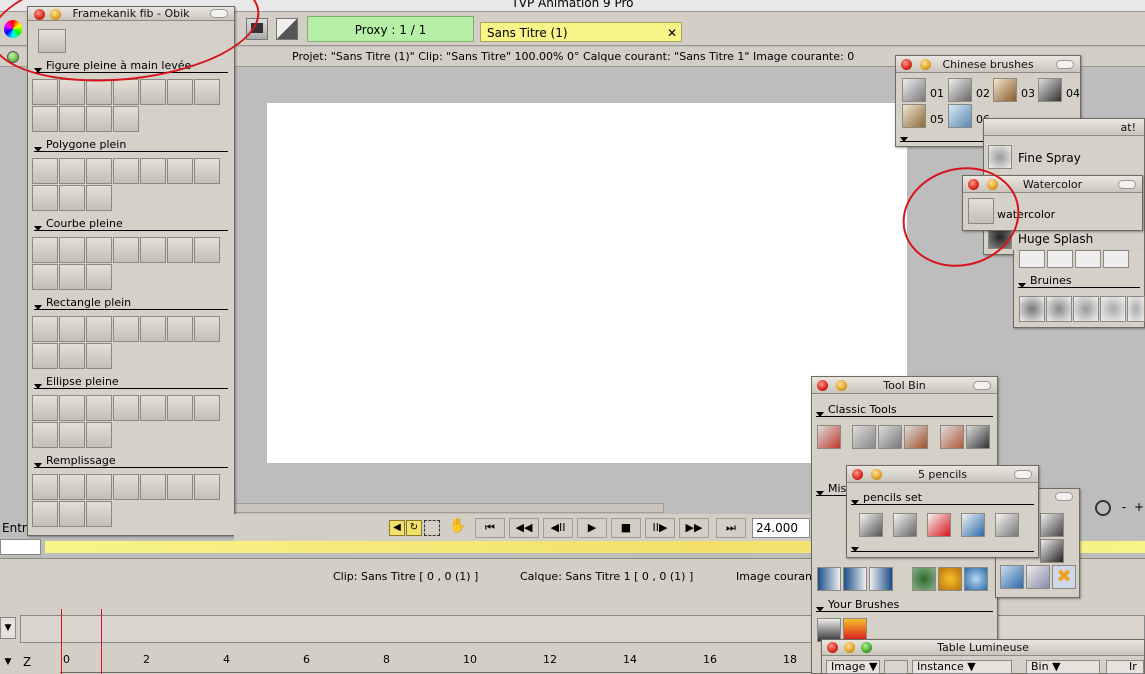 This screenshot has width=1145, height=674. What do you see at coordinates (397, 528) in the screenshot?
I see `sound-icon: ◀` at bounding box center [397, 528].